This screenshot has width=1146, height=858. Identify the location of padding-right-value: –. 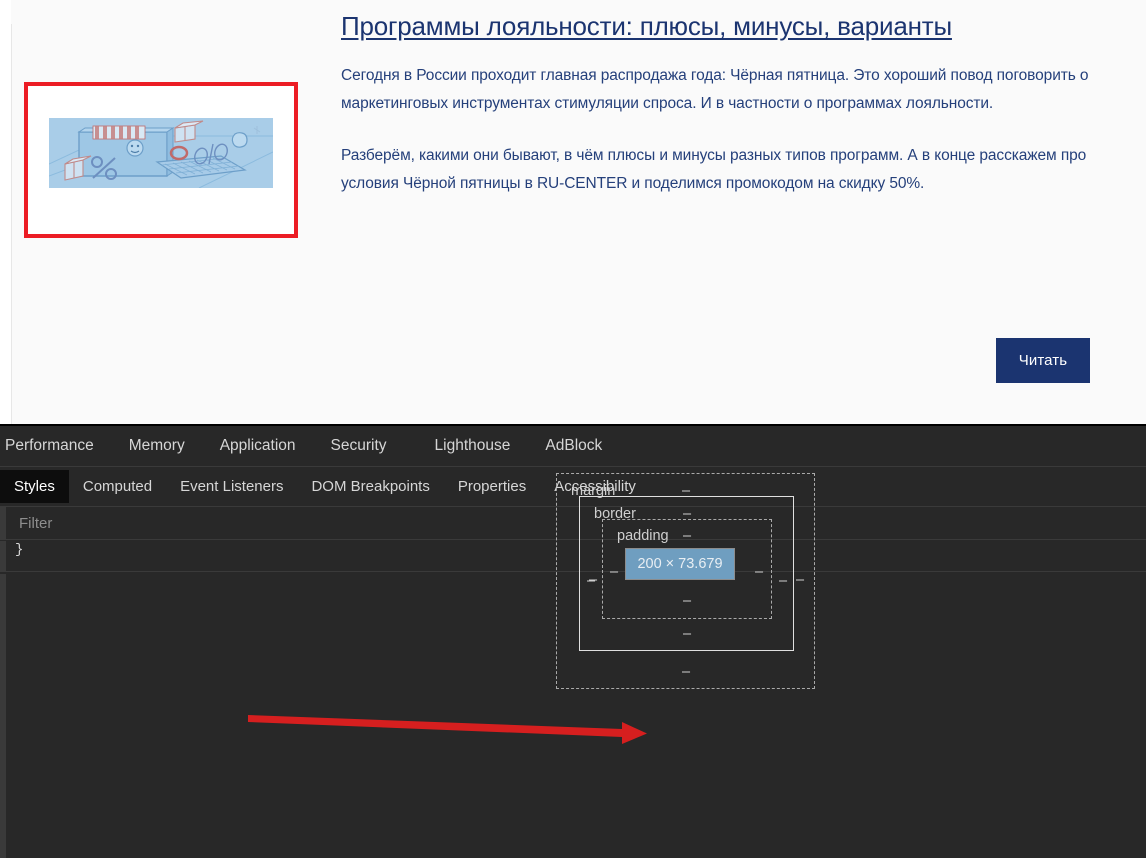
(759, 572).